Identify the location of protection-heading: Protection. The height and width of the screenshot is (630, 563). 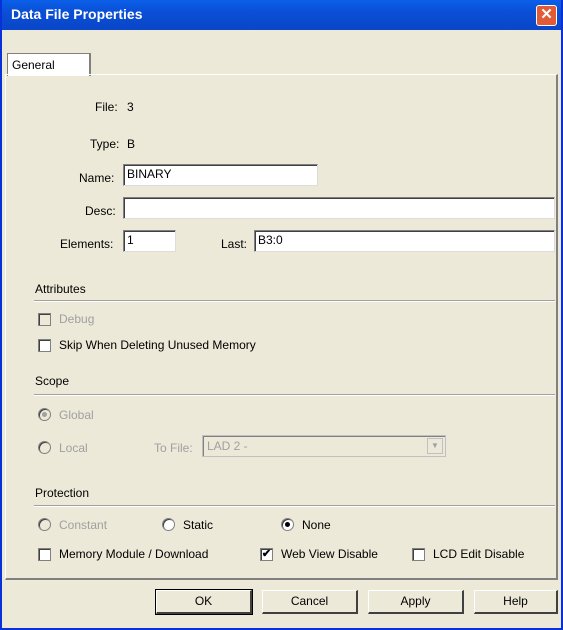
(62, 493).